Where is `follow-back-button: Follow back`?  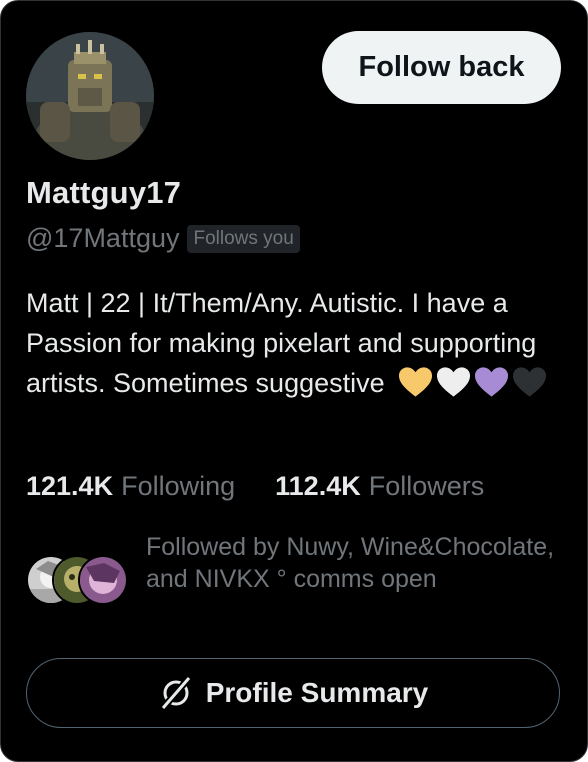
follow-back-button: Follow back is located at coordinates (441, 67).